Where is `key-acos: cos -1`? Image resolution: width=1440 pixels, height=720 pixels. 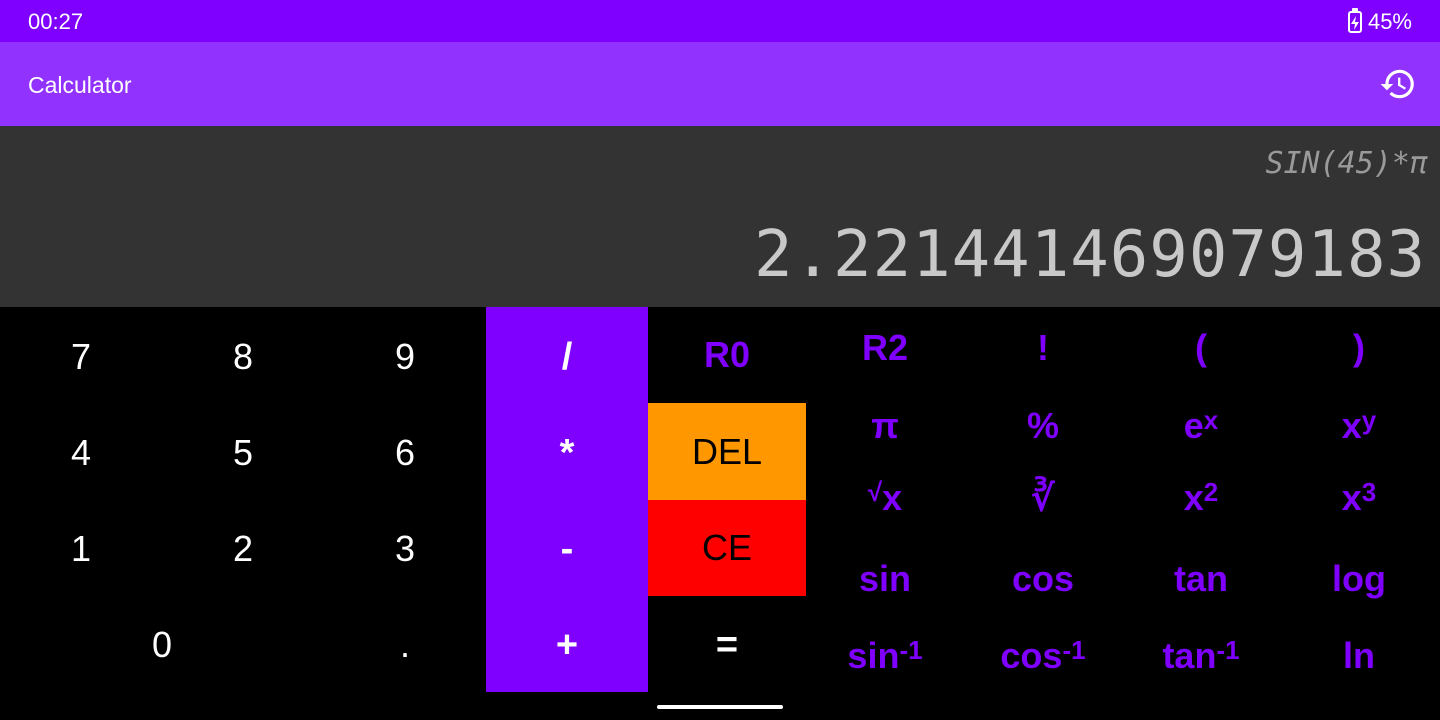 key-acos: cos -1 is located at coordinates (1043, 656).